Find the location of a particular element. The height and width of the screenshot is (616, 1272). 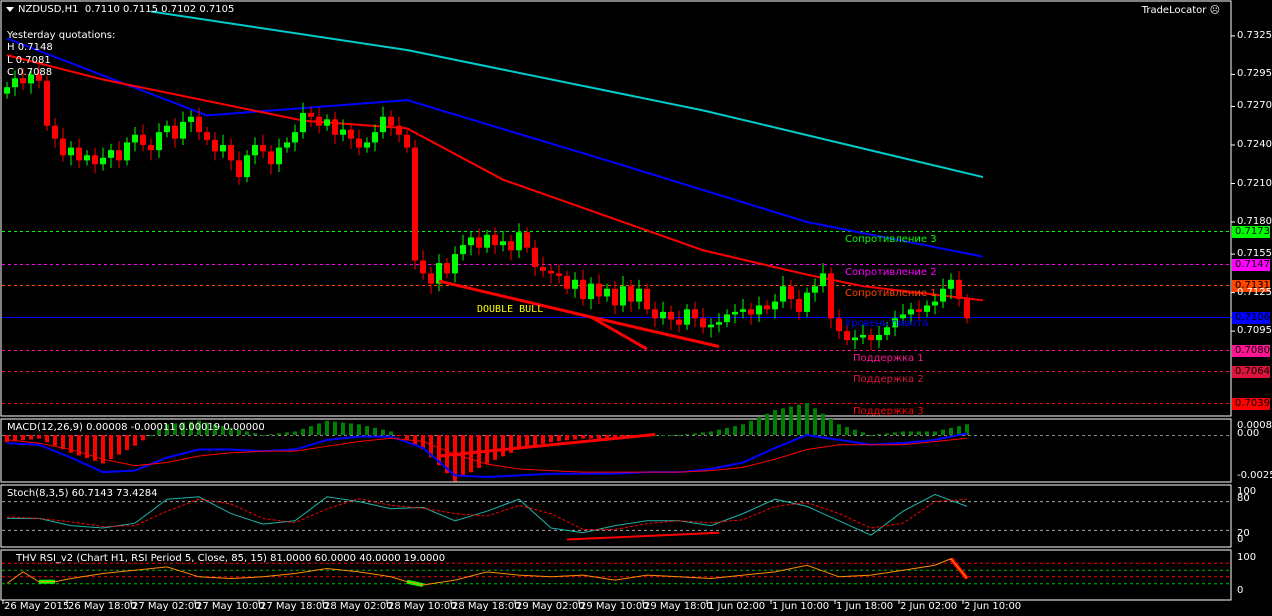

level-label: Поддержка 2 is located at coordinates (888, 379).